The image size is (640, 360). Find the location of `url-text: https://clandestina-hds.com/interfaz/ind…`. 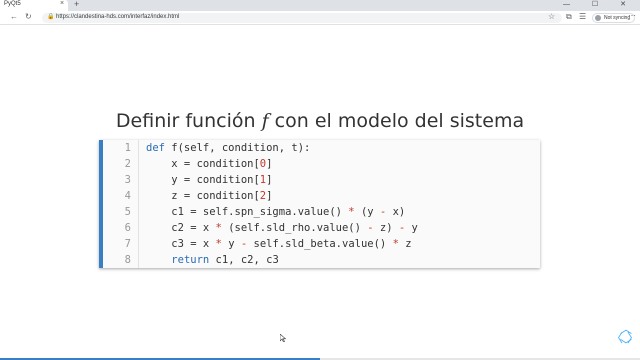

url-text: https://clandestina-hds.com/interfaz/ind… is located at coordinates (118, 17).